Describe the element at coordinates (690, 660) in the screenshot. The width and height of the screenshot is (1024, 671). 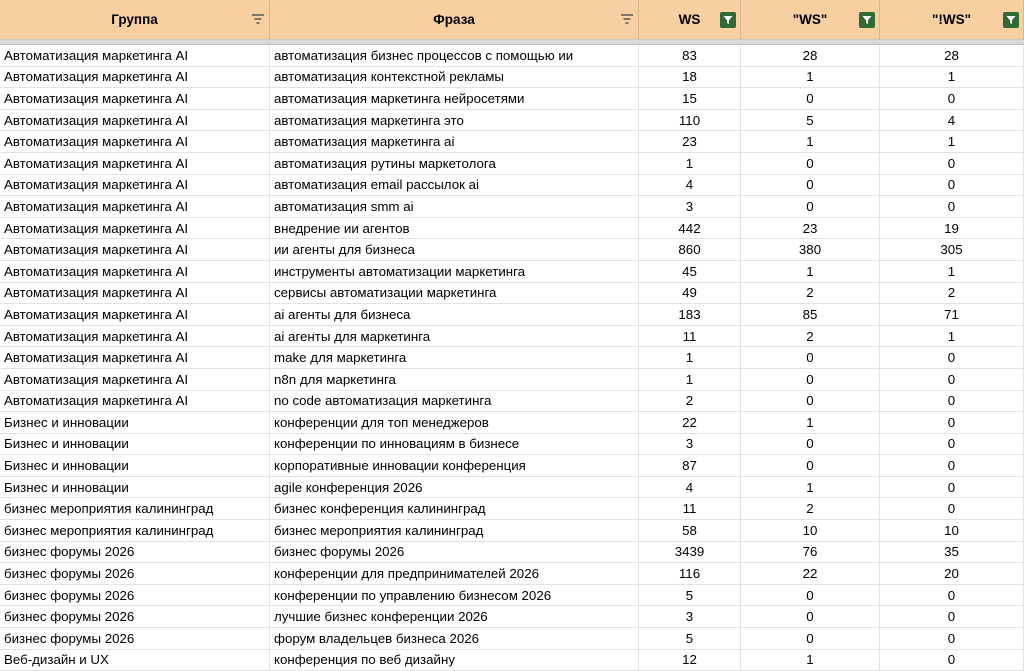
I see `cell-ws: 12` at that location.